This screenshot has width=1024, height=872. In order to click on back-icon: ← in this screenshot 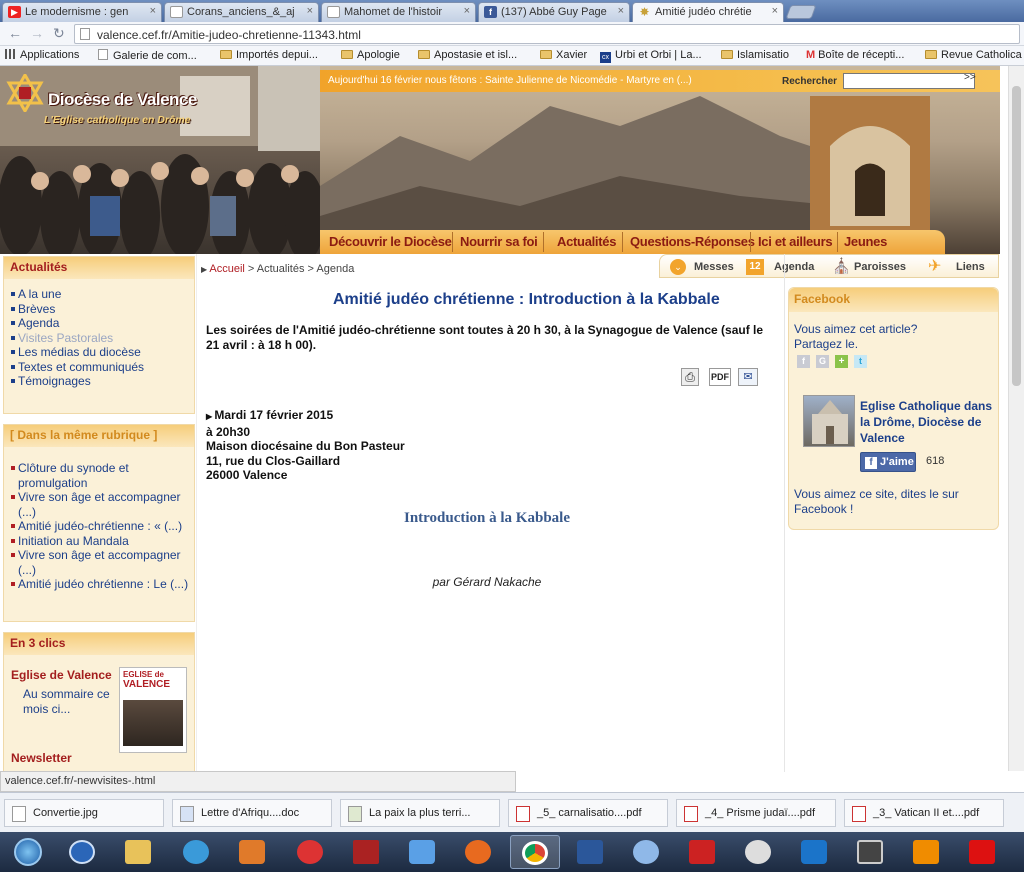, I will do `click(15, 33)`.